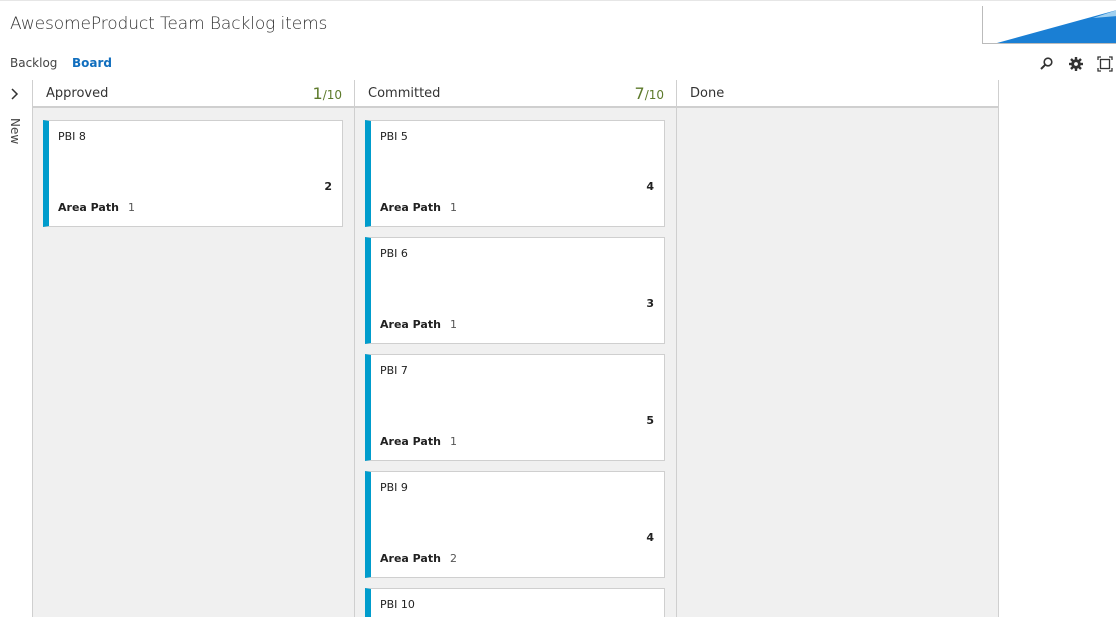 This screenshot has width=1116, height=617. Describe the element at coordinates (515, 602) in the screenshot. I see `work-item-card: PBI 10` at that location.